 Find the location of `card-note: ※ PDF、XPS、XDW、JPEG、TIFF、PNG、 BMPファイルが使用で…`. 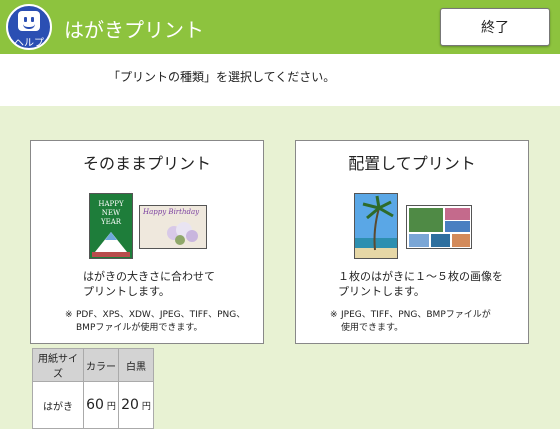

card-note: ※ PDF、XPS、XDW、JPEG、TIFF、PNG、 BMPファイルが使用で… is located at coordinates (160, 323).